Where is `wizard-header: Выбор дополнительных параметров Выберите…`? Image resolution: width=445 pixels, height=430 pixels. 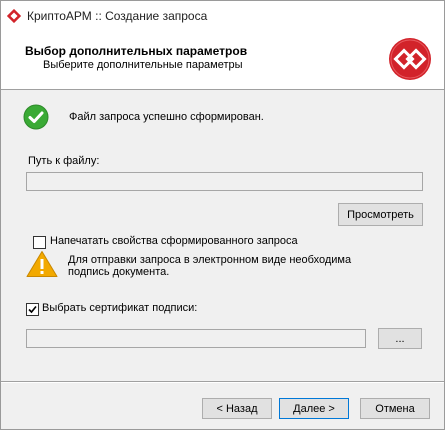 wizard-header: Выбор дополнительных параметров Выберите… is located at coordinates (222, 60).